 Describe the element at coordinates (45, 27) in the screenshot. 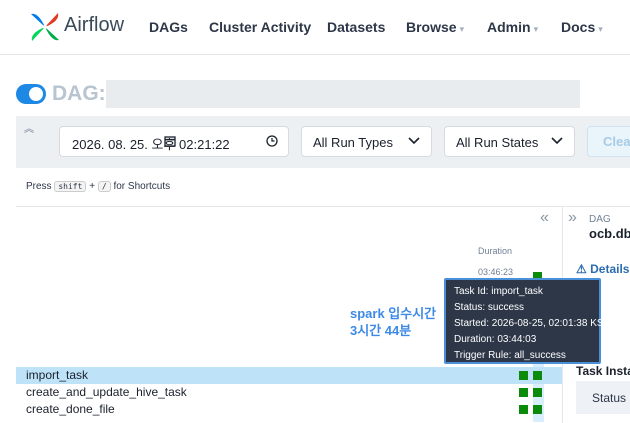

I see `airflow-pinwheel-icon` at that location.